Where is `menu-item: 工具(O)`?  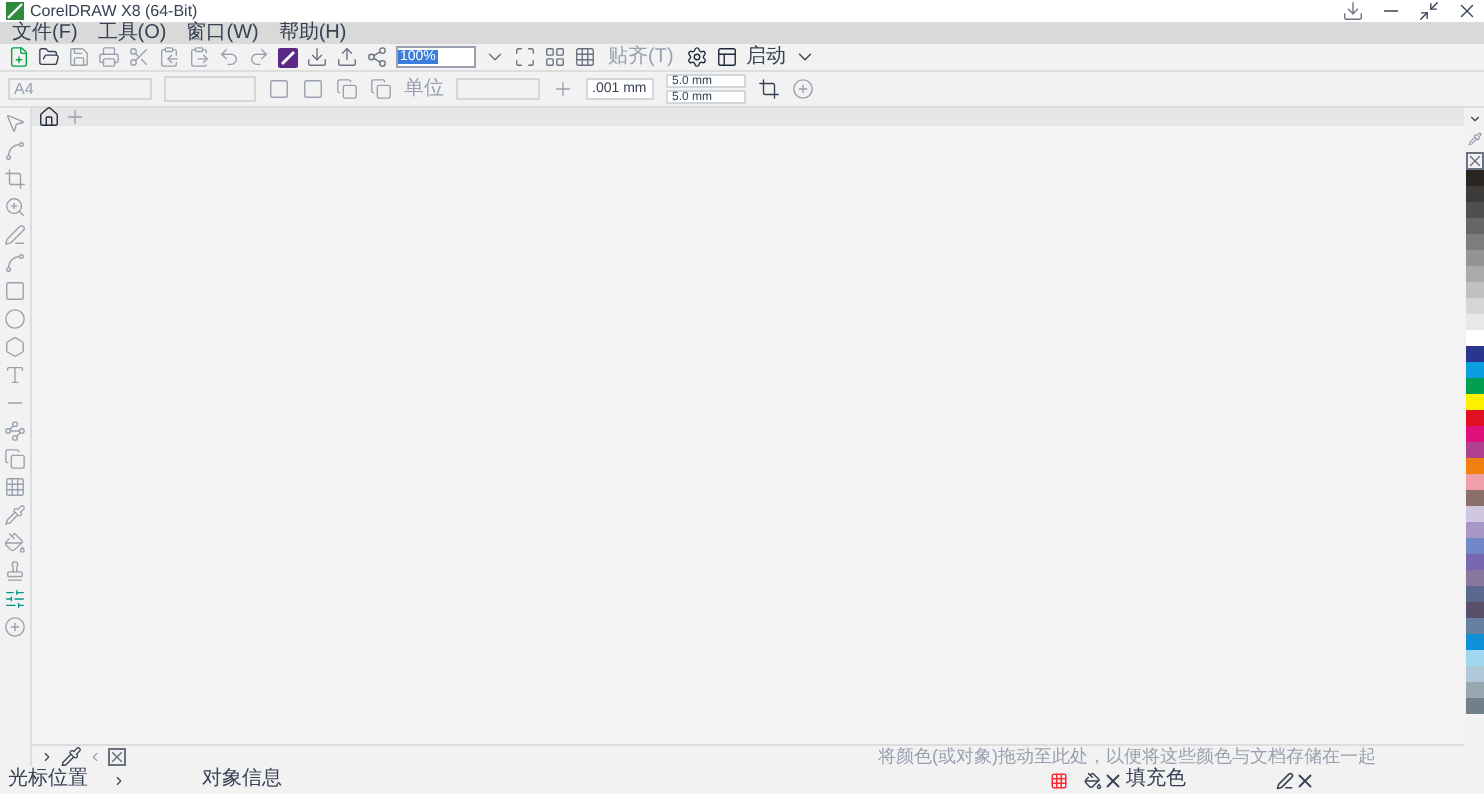 menu-item: 工具(O) is located at coordinates (132, 33).